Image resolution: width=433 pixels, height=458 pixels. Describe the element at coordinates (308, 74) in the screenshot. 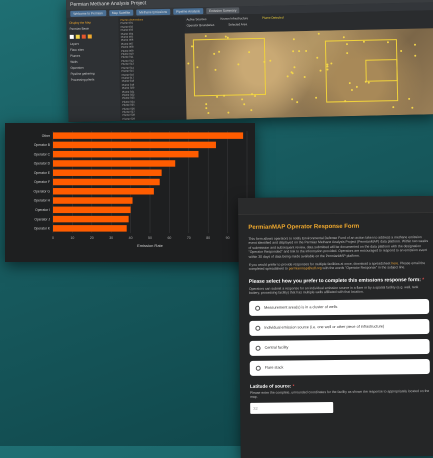

I see `satellite-map` at that location.